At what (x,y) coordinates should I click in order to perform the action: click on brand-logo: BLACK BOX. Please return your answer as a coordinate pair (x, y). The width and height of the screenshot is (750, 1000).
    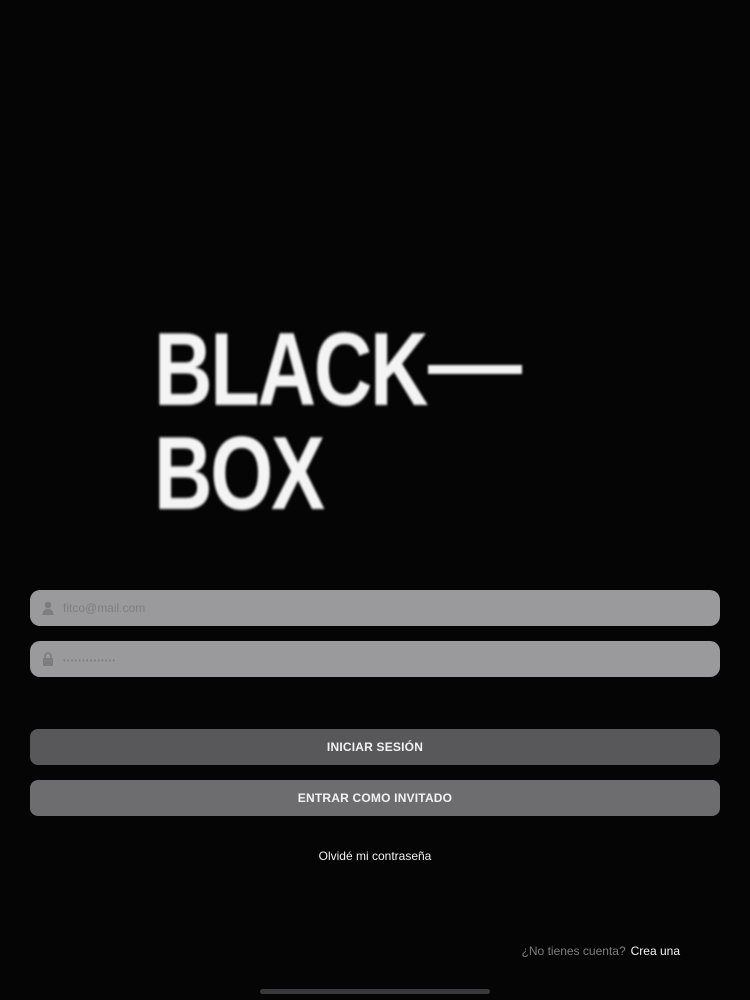
    Looking at the image, I should click on (344, 428).